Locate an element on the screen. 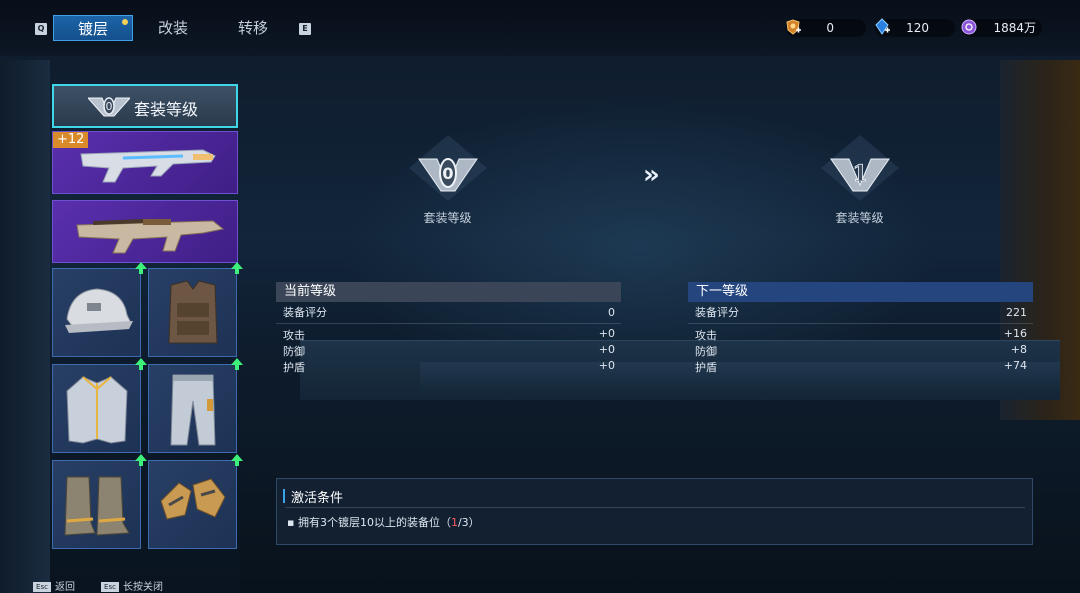 This screenshot has height=593, width=1080. condition-text-suffix: /3） is located at coordinates (468, 522).